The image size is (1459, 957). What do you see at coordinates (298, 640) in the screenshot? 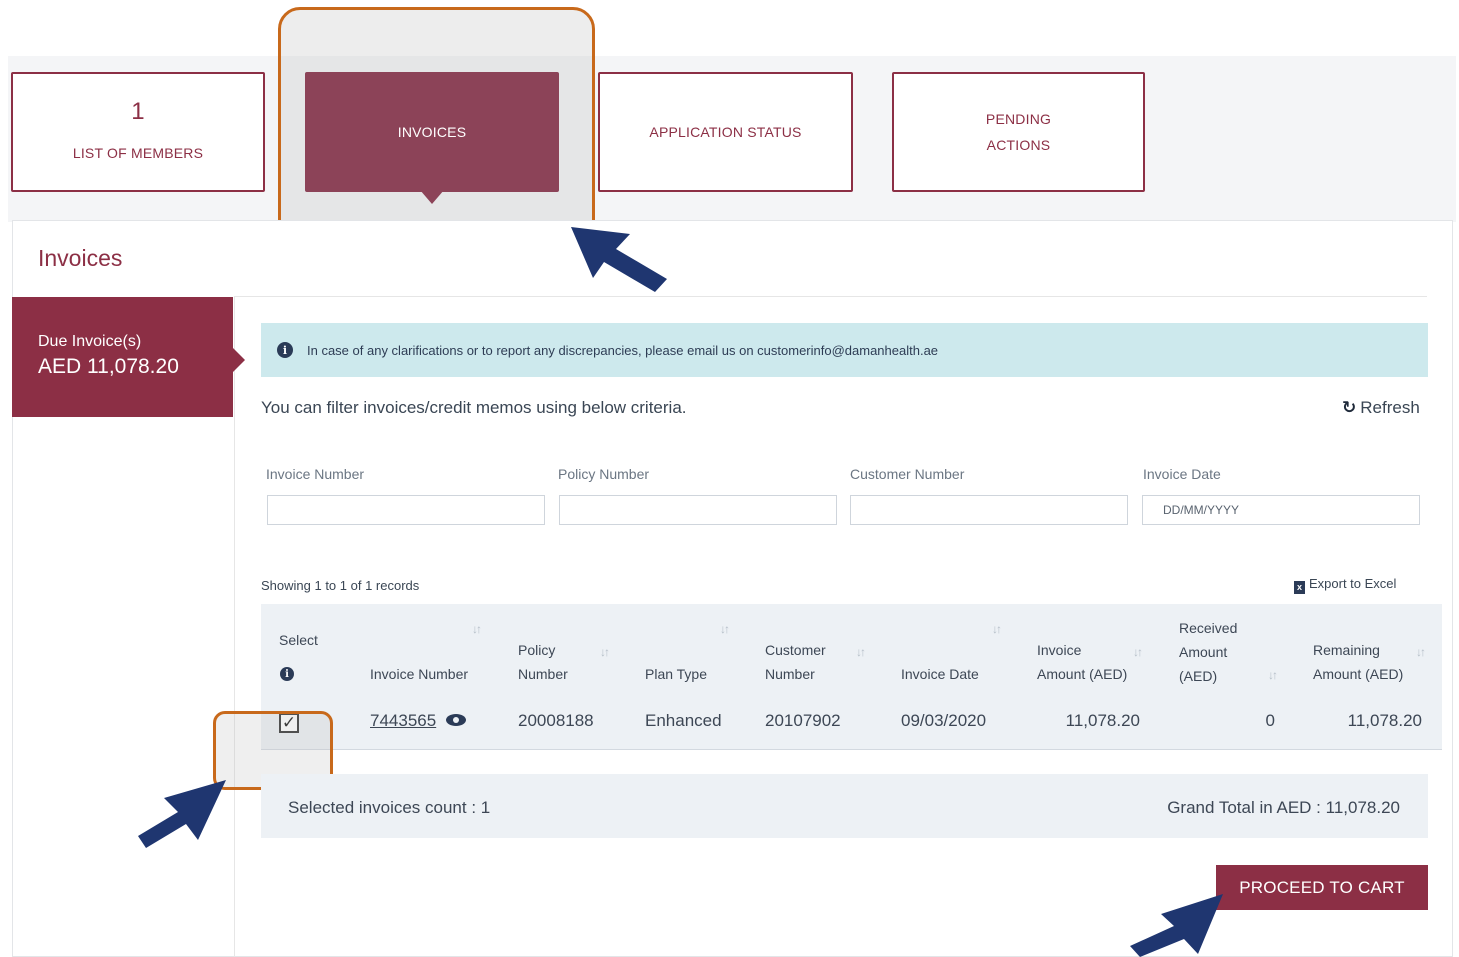
I see `col-select: Select` at bounding box center [298, 640].